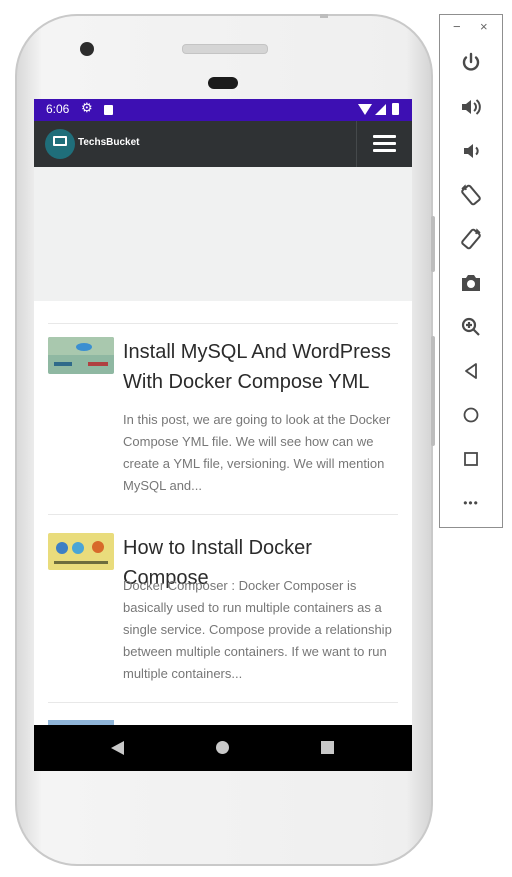 This screenshot has width=512, height=877. Describe the element at coordinates (484, 26) in the screenshot. I see `close-window-button: ×` at that location.